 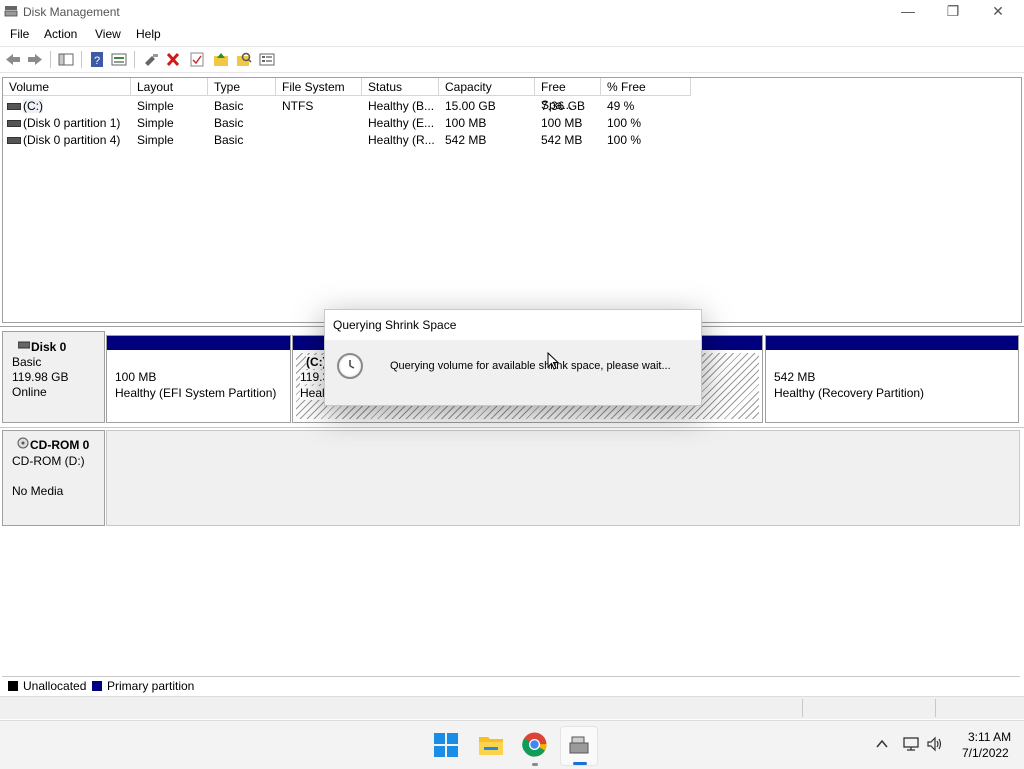 I want to click on up-icon, so click(x=221, y=59).